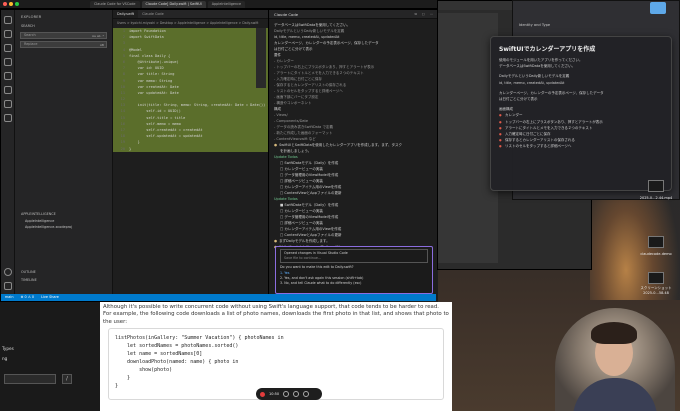 This screenshot has height=411, width=680. I want to click on panel-actions-icon: ⧉ ▢ ⋯, so click(424, 14).